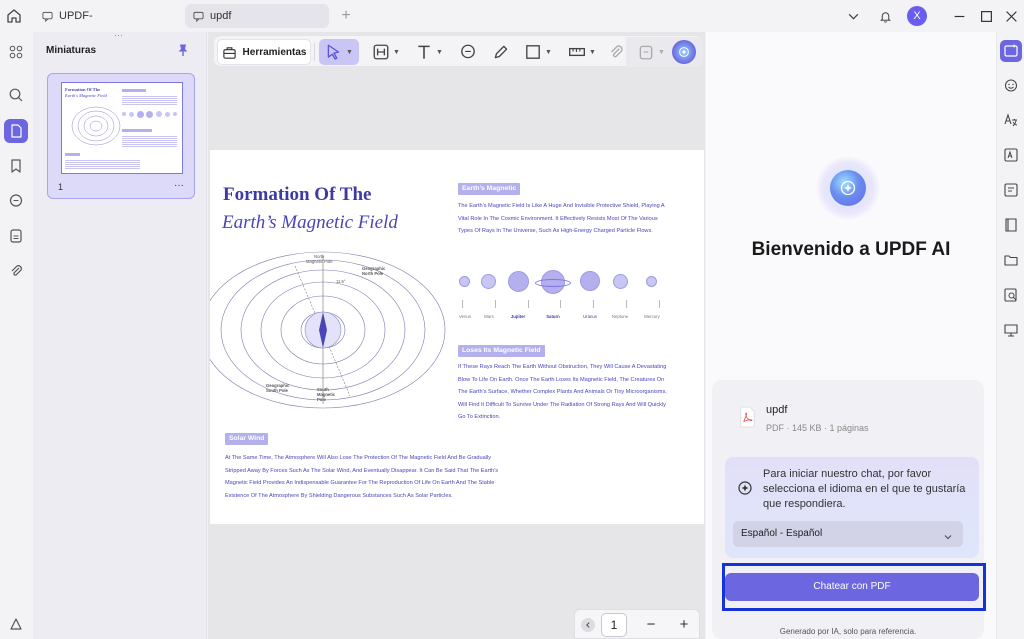 The height and width of the screenshot is (639, 1024). Describe the element at coordinates (16, 95) in the screenshot. I see `search-icon` at that location.